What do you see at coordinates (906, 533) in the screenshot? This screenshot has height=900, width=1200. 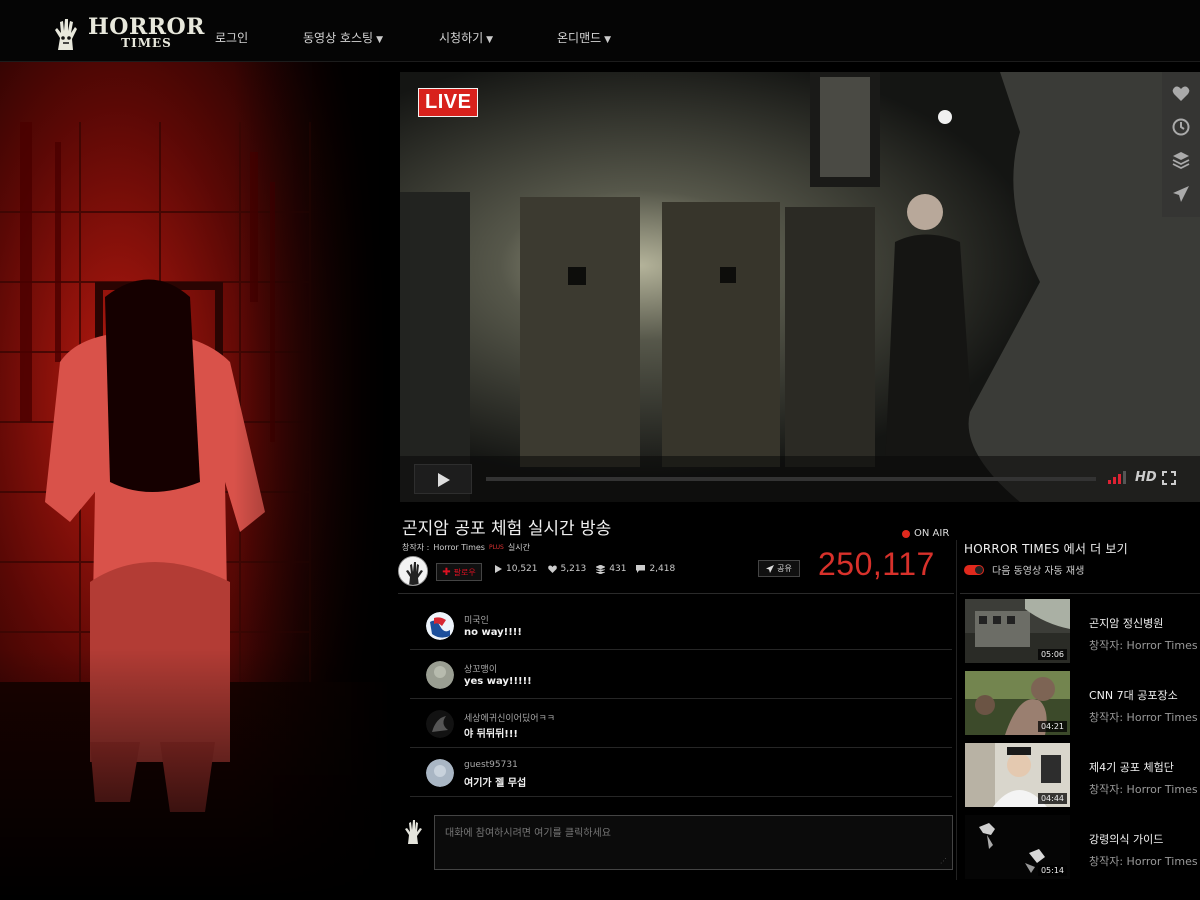 I see `live-dot-icon` at bounding box center [906, 533].